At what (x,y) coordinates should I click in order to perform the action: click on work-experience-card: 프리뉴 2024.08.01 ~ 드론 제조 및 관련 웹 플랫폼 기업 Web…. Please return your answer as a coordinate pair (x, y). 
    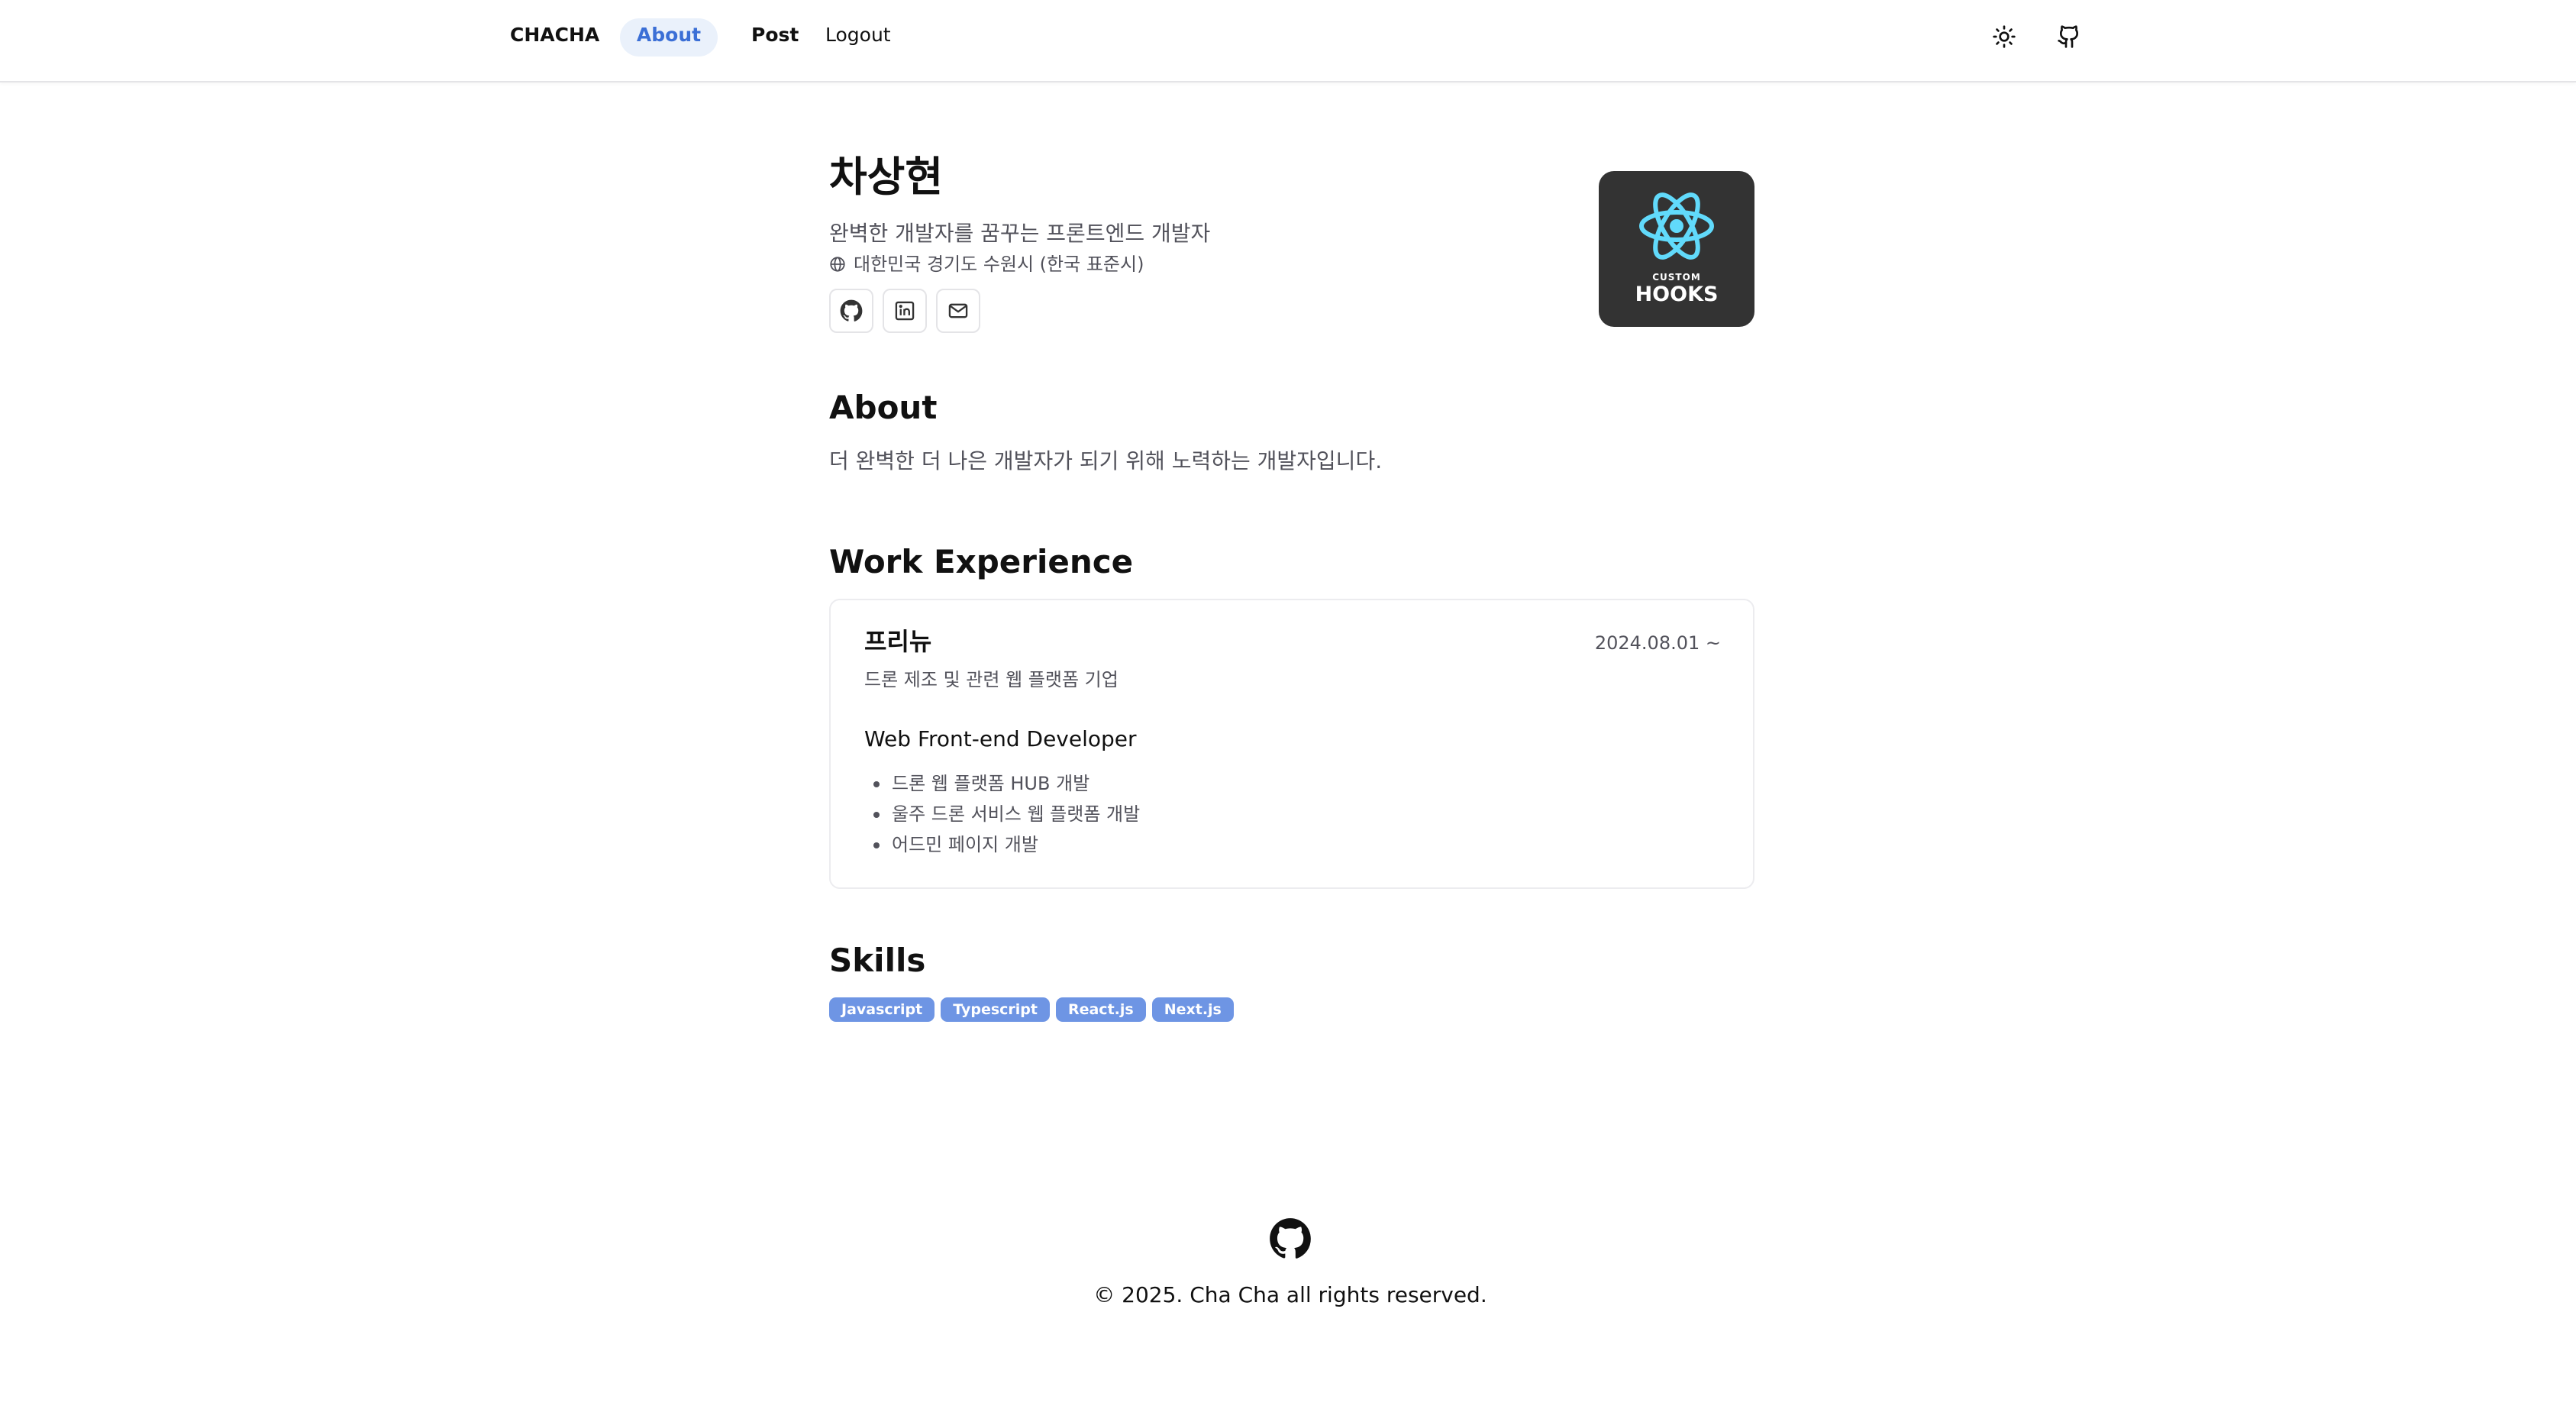
    Looking at the image, I should click on (1291, 744).